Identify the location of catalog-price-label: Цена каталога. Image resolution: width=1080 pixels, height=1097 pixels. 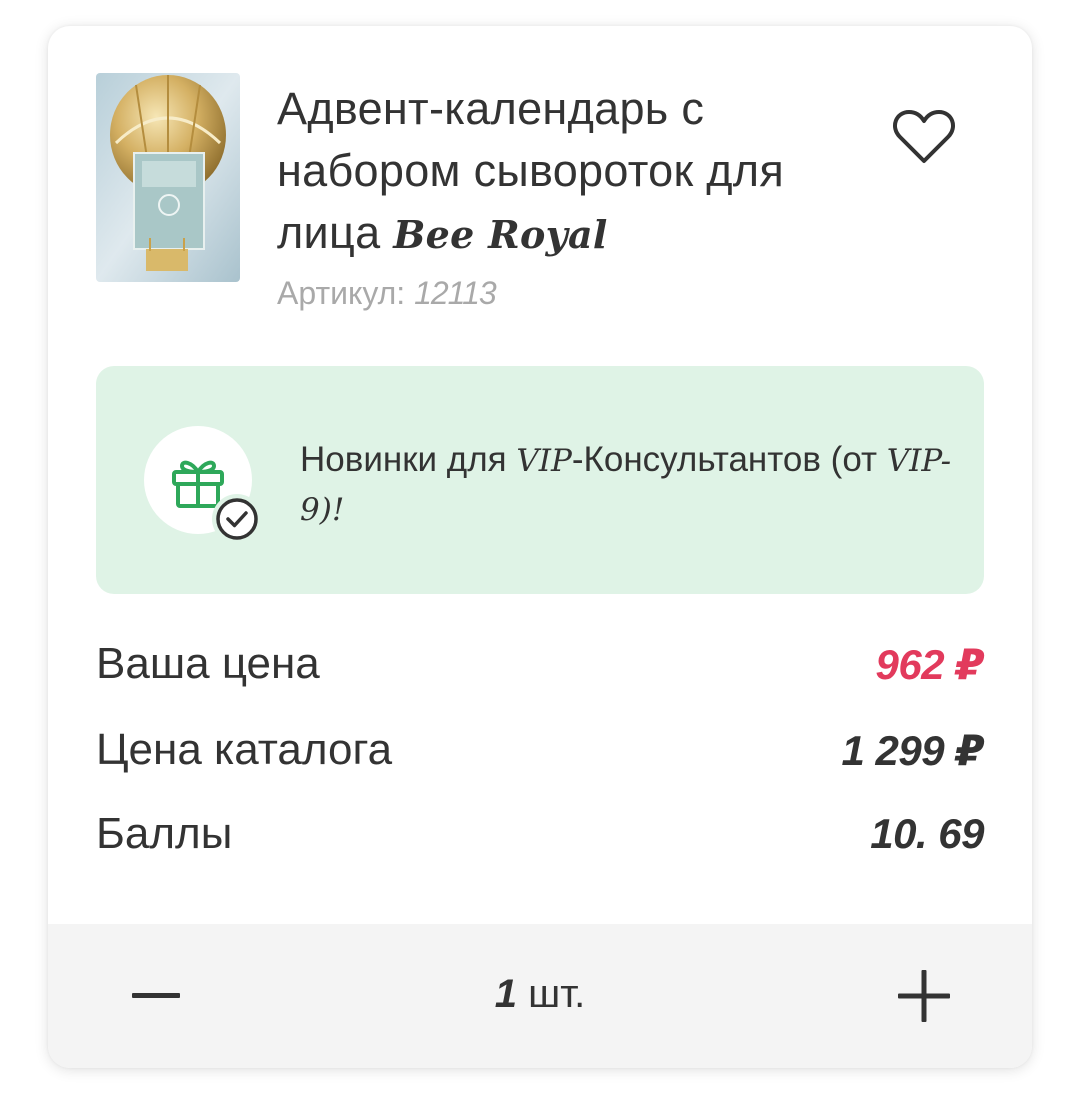
(244, 749).